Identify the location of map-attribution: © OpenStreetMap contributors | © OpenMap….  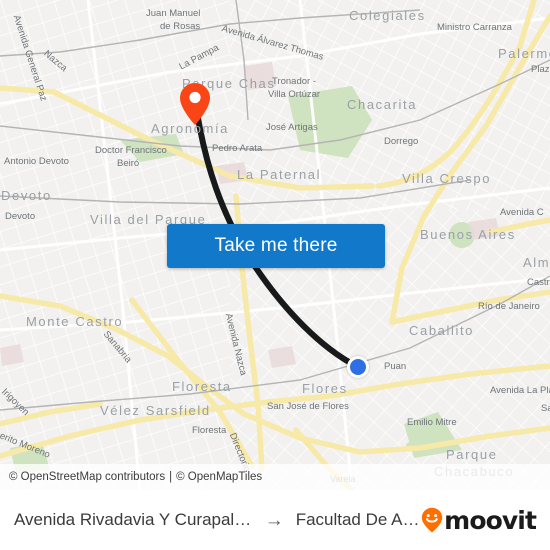
(275, 477).